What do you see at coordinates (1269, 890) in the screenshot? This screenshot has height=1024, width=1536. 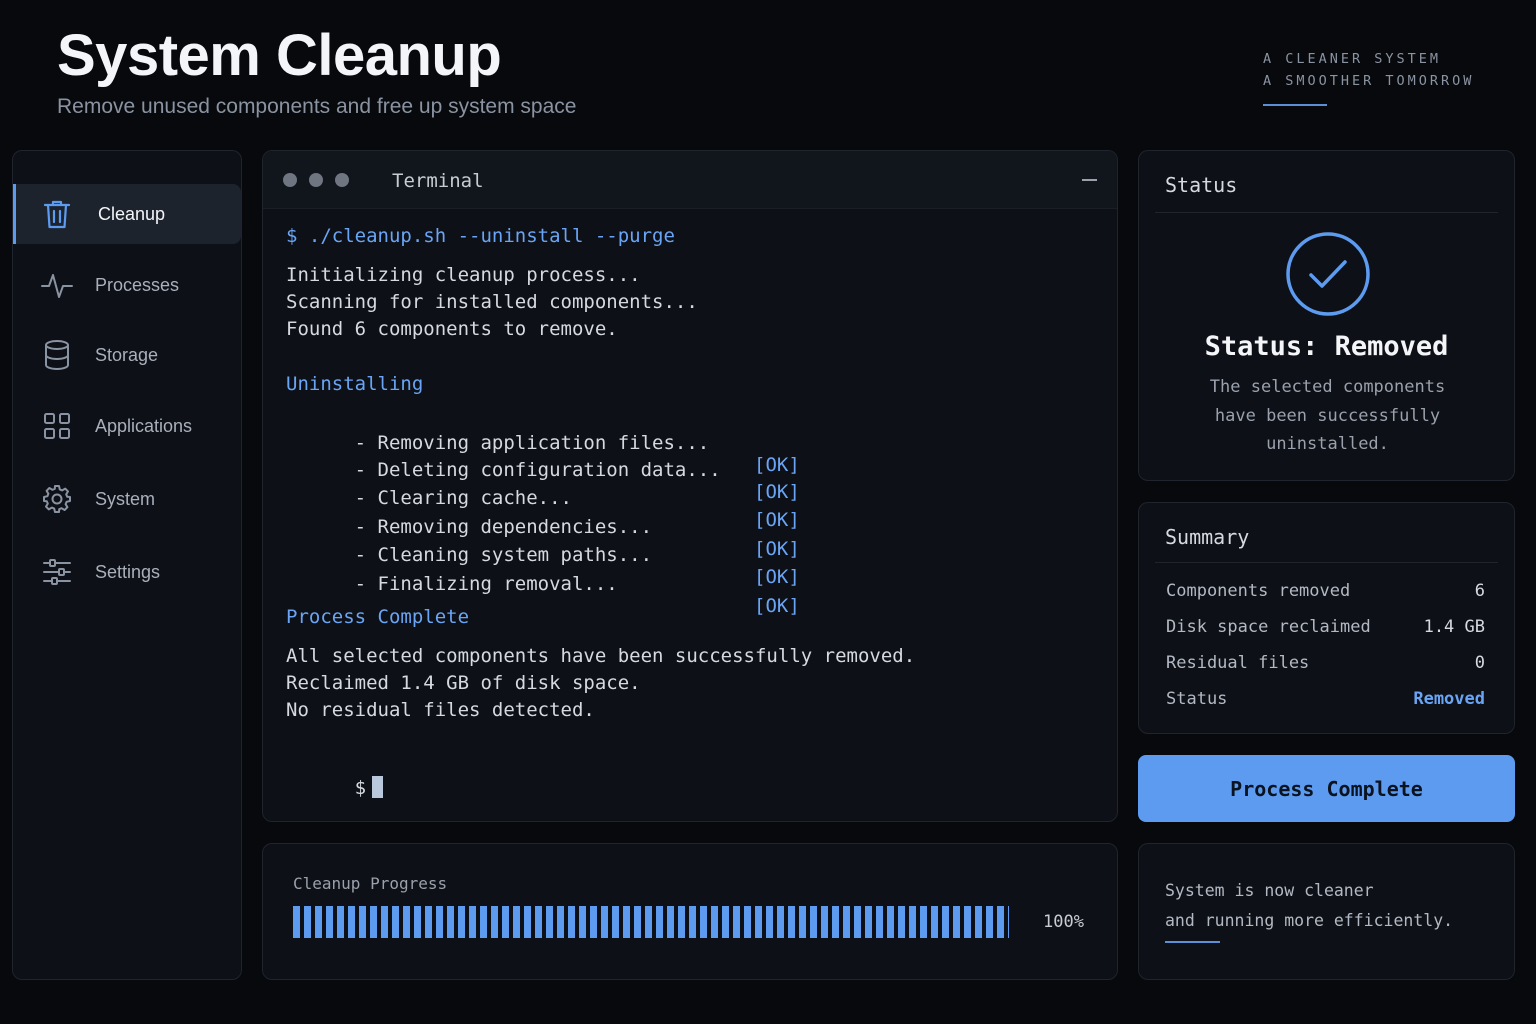 I see `note-line-1: System is now cleaner` at bounding box center [1269, 890].